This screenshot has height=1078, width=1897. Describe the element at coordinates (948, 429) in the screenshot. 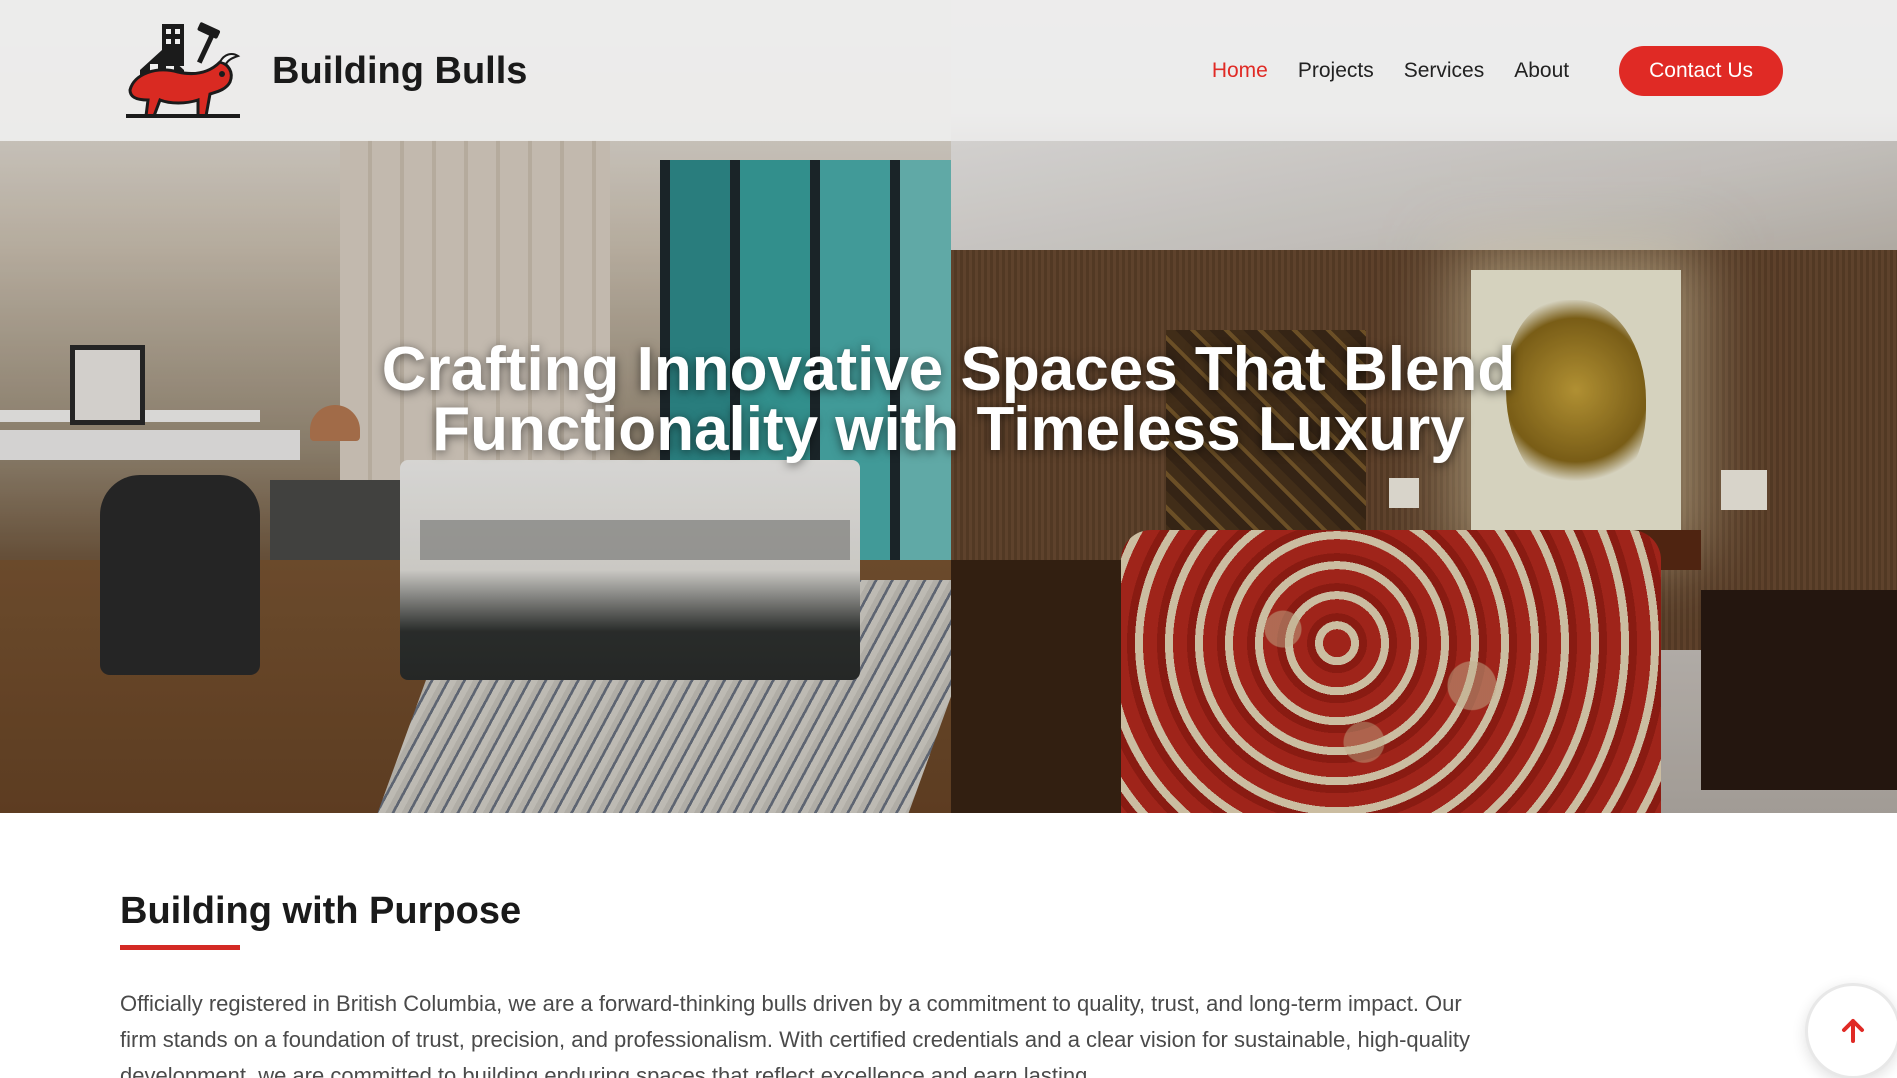

I see `hero-title-line2: Functionality with Timeless Luxury` at that location.